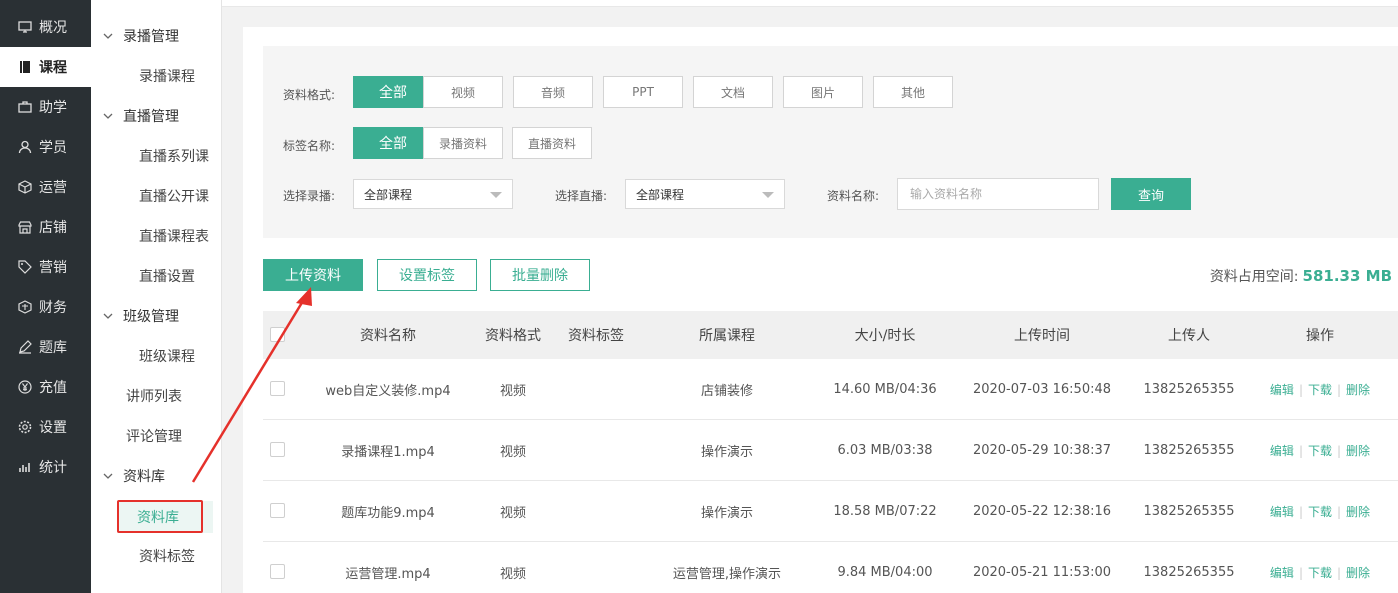 This screenshot has width=1398, height=593. I want to click on col-uploader: 上传人, so click(1189, 336).